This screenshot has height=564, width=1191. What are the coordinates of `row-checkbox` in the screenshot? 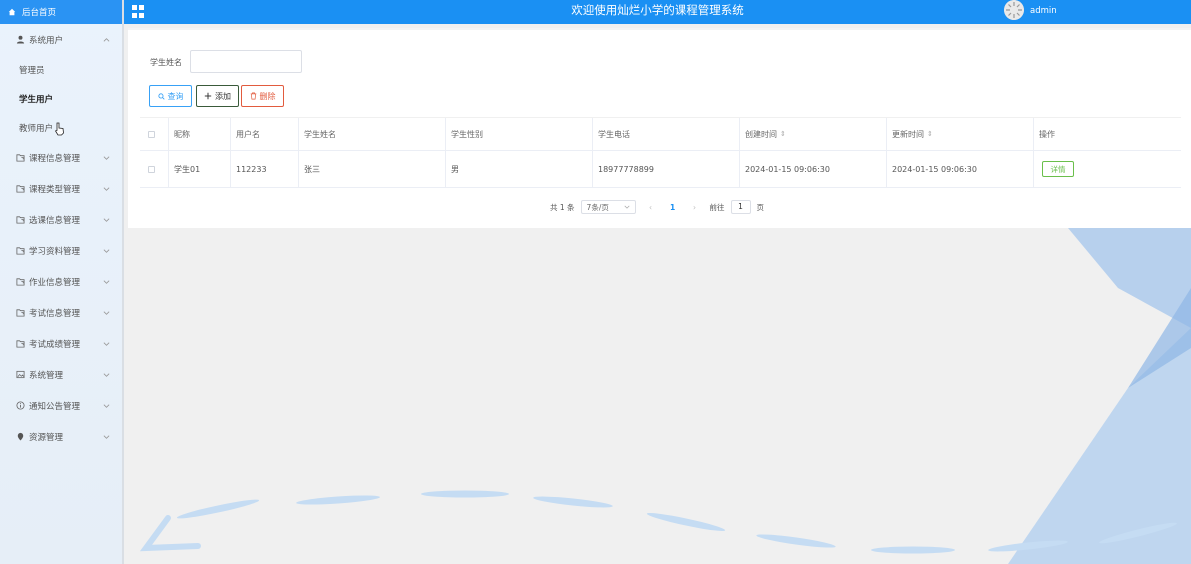 It's located at (151, 169).